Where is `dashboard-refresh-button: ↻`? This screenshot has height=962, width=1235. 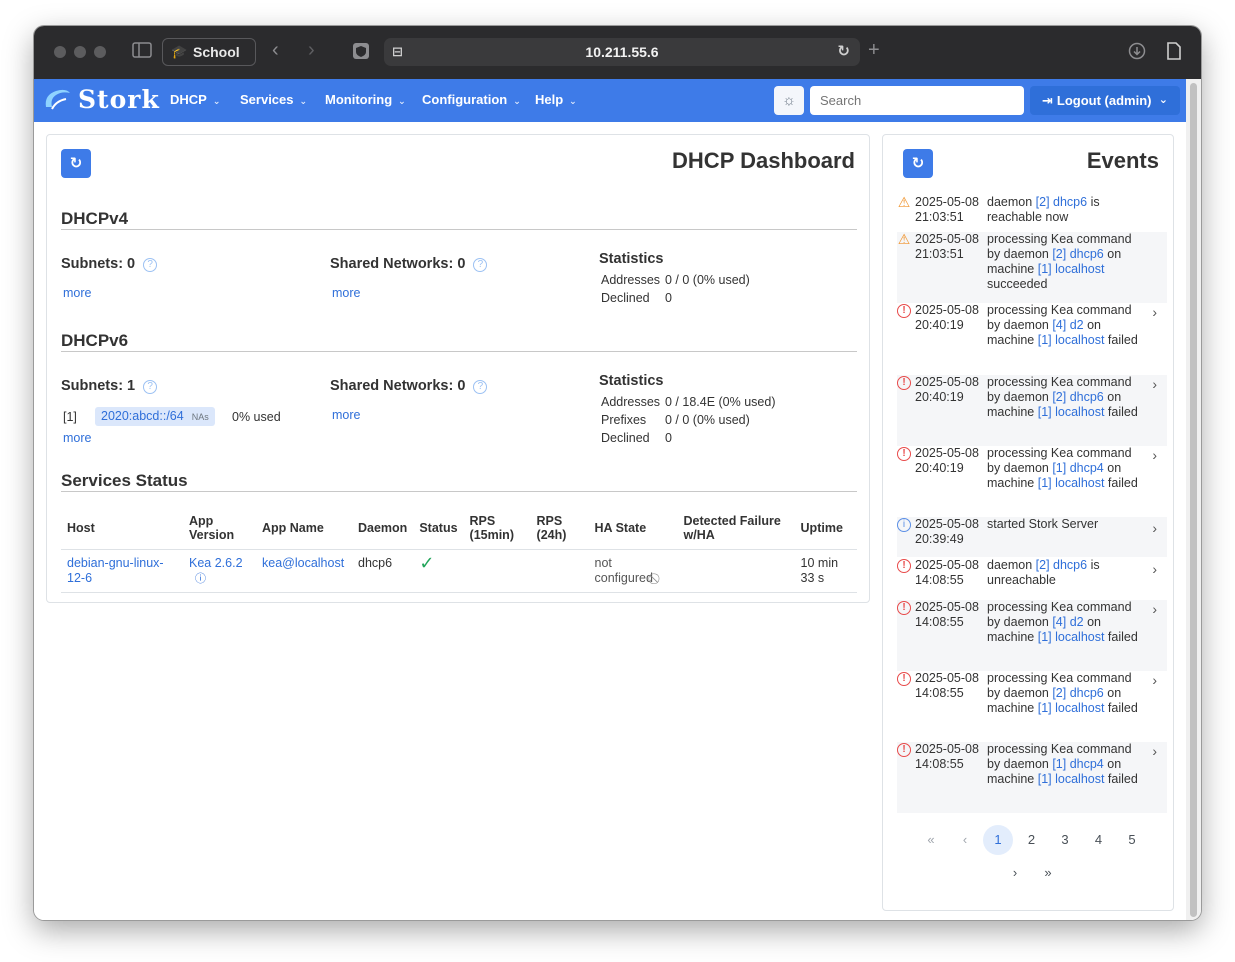
dashboard-refresh-button: ↻ is located at coordinates (76, 163).